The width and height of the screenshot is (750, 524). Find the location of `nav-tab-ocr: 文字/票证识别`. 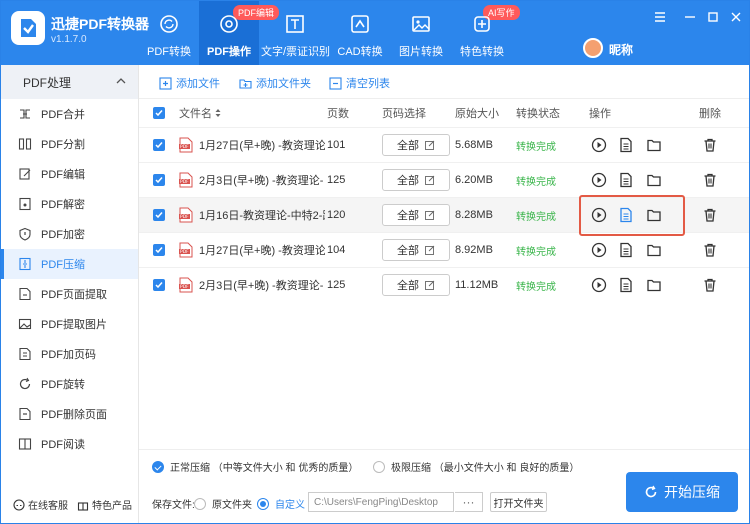

nav-tab-ocr: 文字/票证识别 is located at coordinates (296, 33).